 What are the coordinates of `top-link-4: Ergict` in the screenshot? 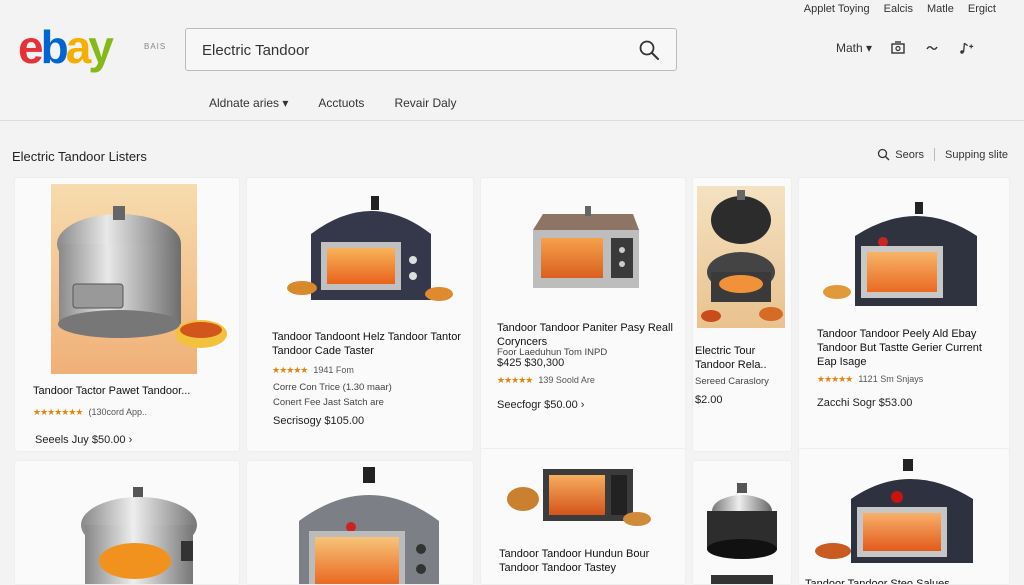 It's located at (982, 9).